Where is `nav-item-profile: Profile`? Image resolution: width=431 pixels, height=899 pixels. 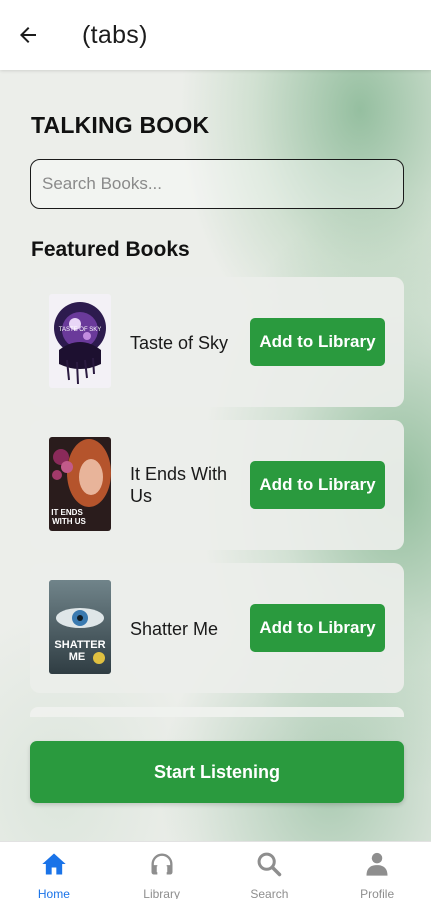
nav-item-profile: Profile is located at coordinates (377, 870).